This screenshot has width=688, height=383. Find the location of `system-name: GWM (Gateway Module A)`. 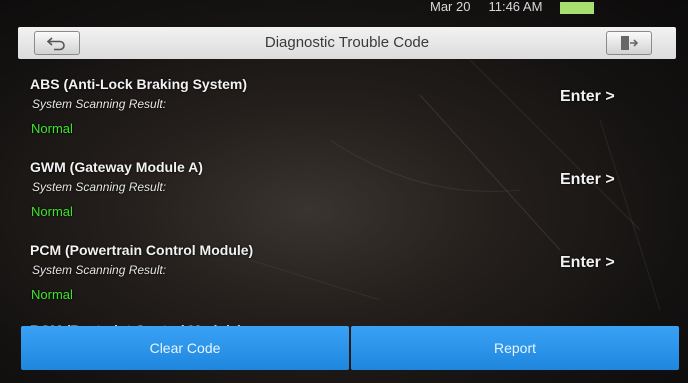

system-name: GWM (Gateway Module A) is located at coordinates (116, 167).